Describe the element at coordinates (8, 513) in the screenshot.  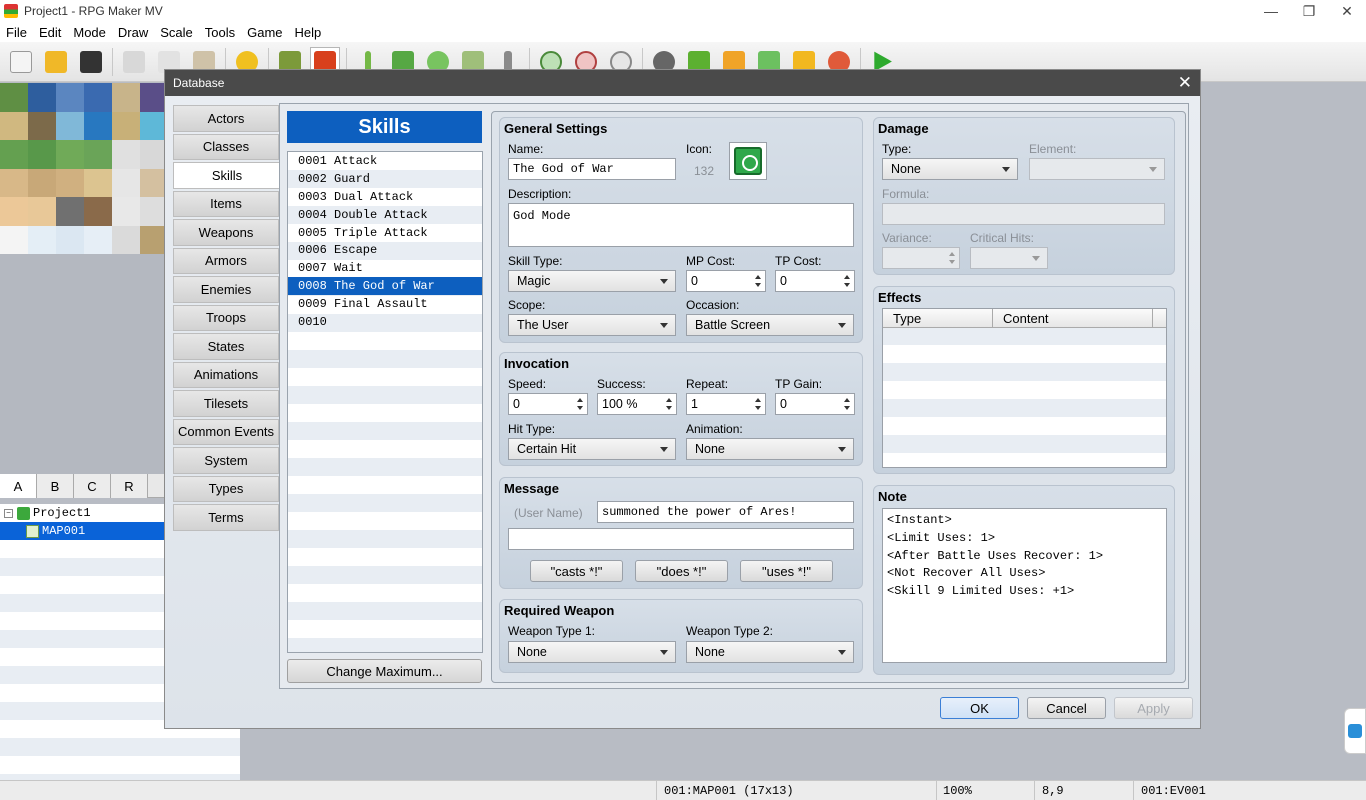
I see `tree-collapse-icon: −` at that location.